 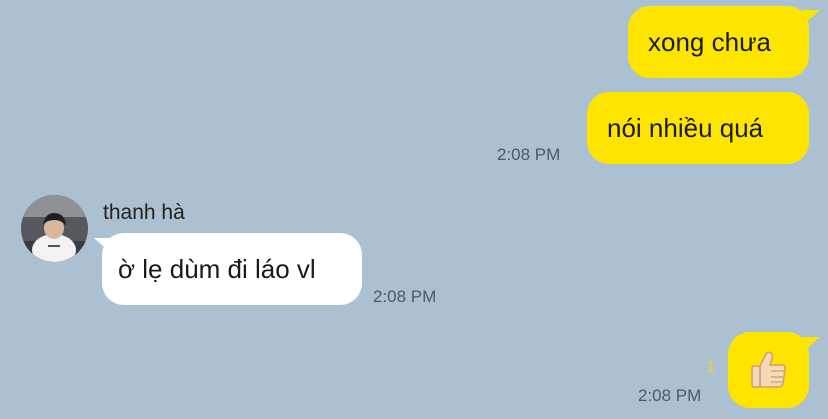 I want to click on incoming-message-bubble: ờ lẹ dùm đi láo vl, so click(x=232, y=269).